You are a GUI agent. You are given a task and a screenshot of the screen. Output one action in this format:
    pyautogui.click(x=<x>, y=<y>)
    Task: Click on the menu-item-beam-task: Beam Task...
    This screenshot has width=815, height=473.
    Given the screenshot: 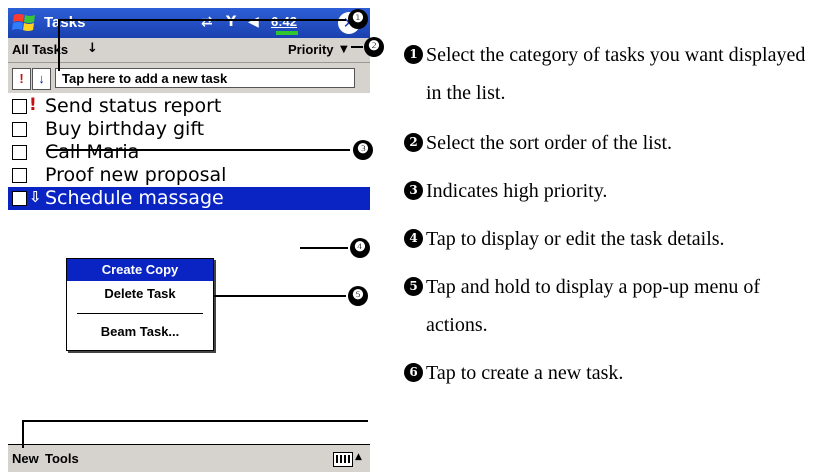 What is the action you would take?
    pyautogui.click(x=140, y=332)
    